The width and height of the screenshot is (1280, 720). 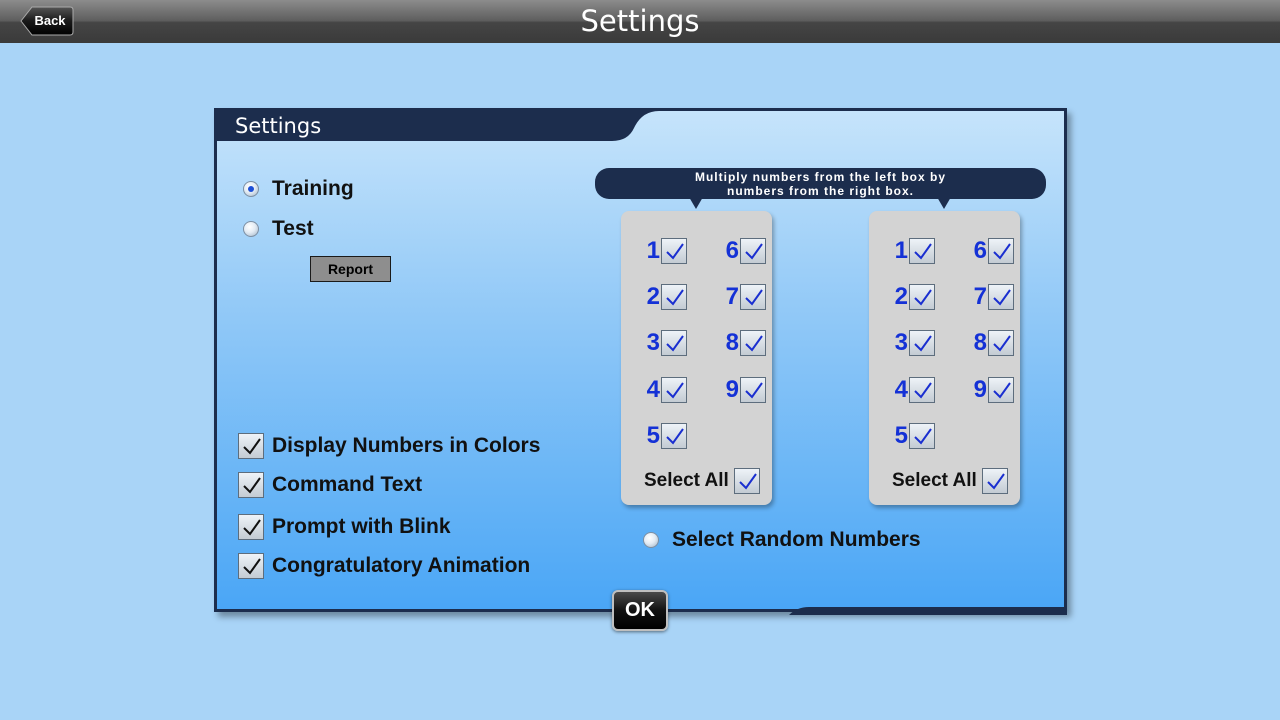 I want to click on left-select-all-checkbox, so click(x=746, y=481).